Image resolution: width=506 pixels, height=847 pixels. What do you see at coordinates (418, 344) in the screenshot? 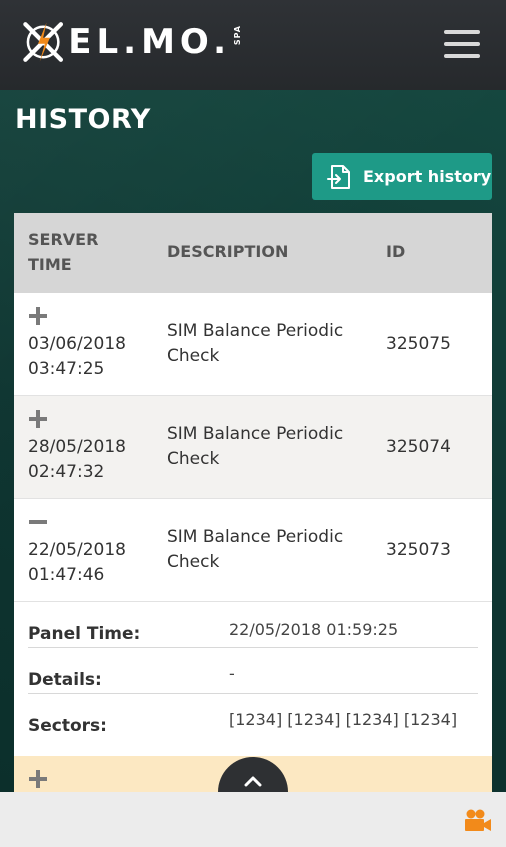
I see `id-cell: 325075` at bounding box center [418, 344].